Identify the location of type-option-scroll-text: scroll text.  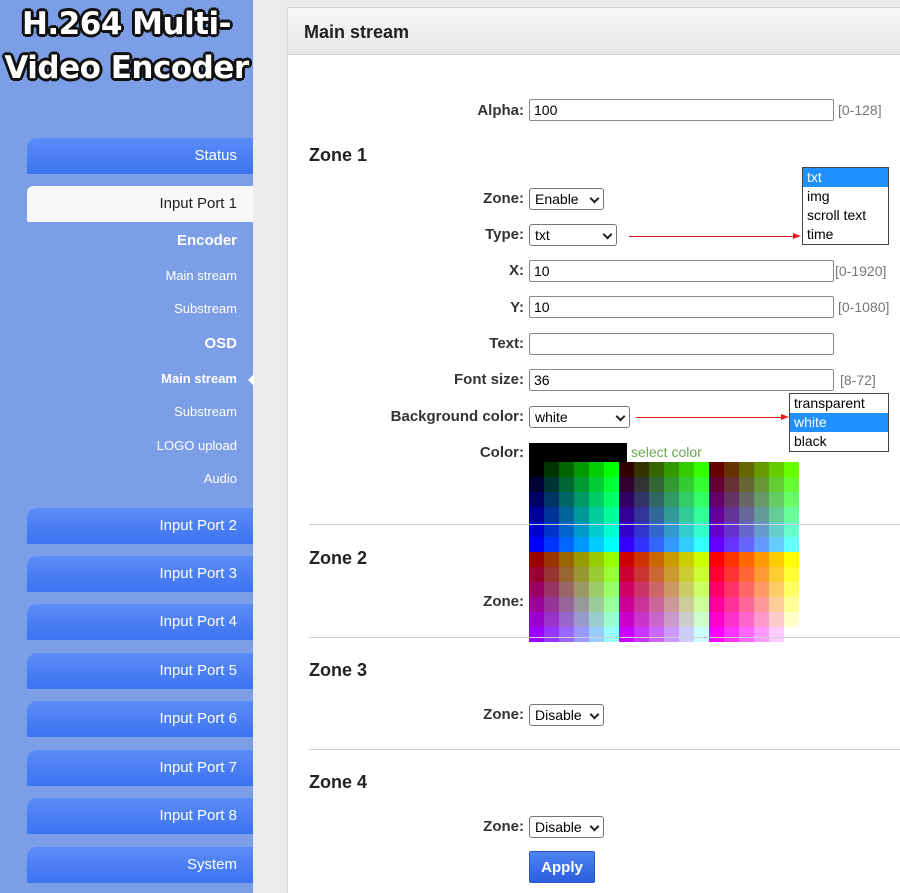
(845, 215).